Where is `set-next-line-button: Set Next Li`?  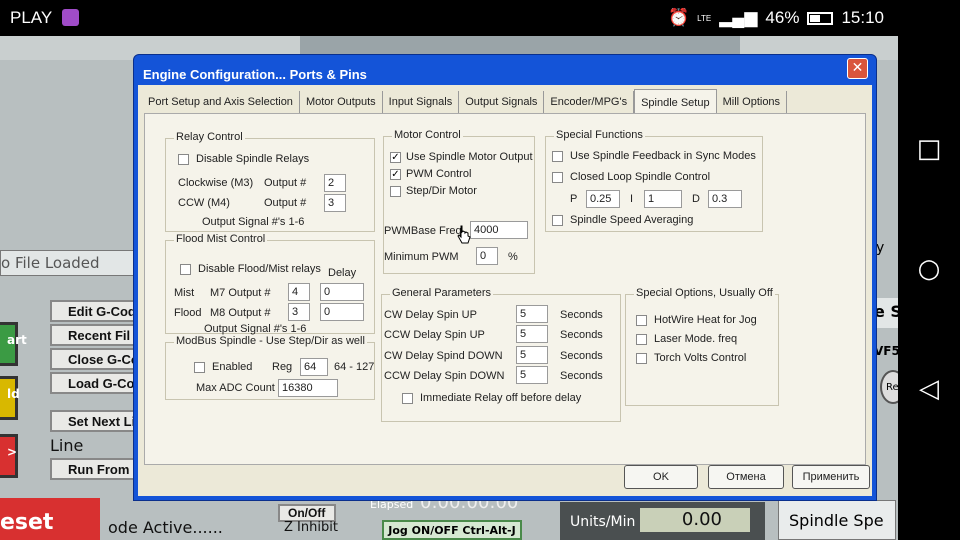
set-next-line-button: Set Next Li is located at coordinates (96, 421).